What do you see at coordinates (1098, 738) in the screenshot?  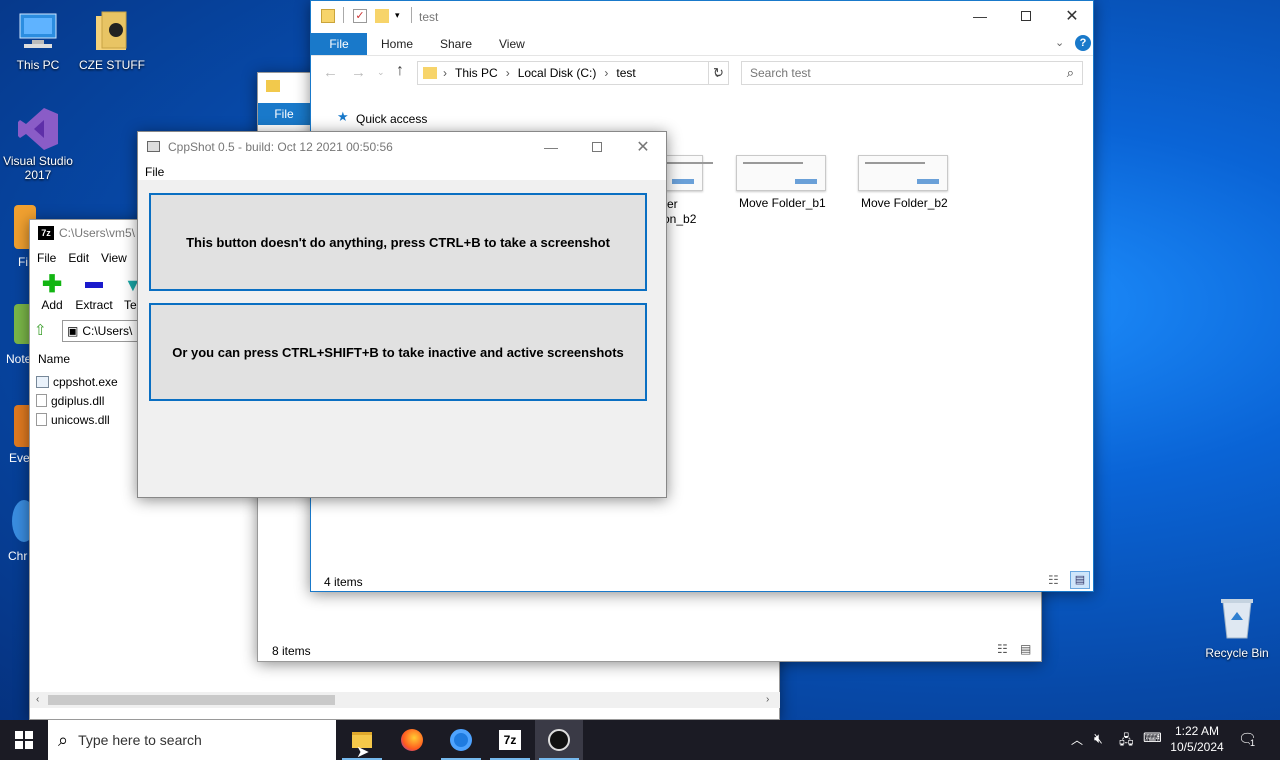 I see `volume-muted-icon: 🔇︎` at bounding box center [1098, 738].